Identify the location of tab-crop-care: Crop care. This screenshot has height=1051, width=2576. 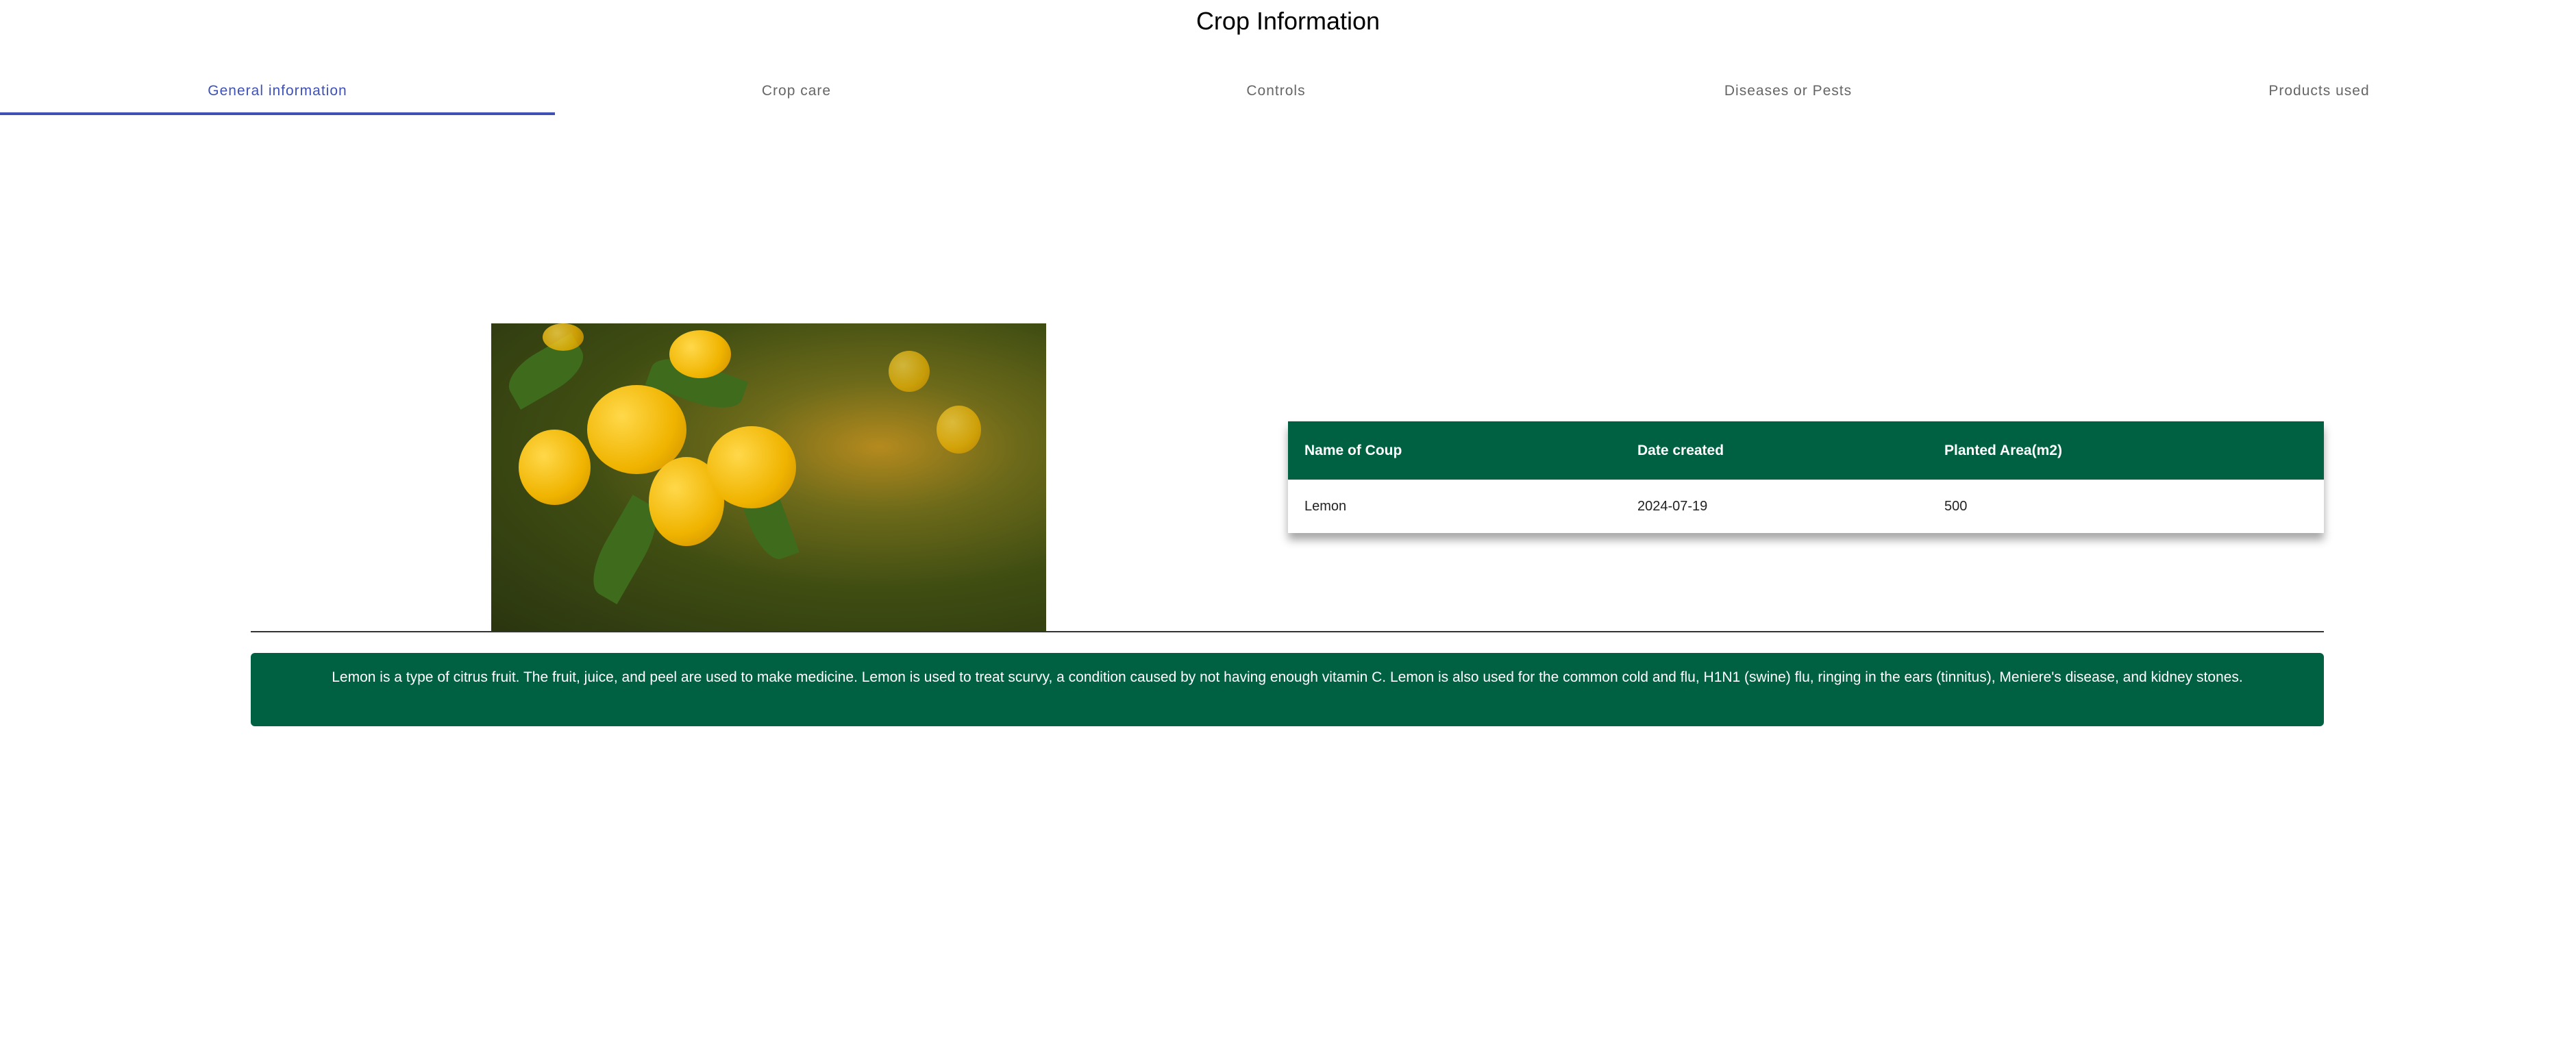
(796, 91).